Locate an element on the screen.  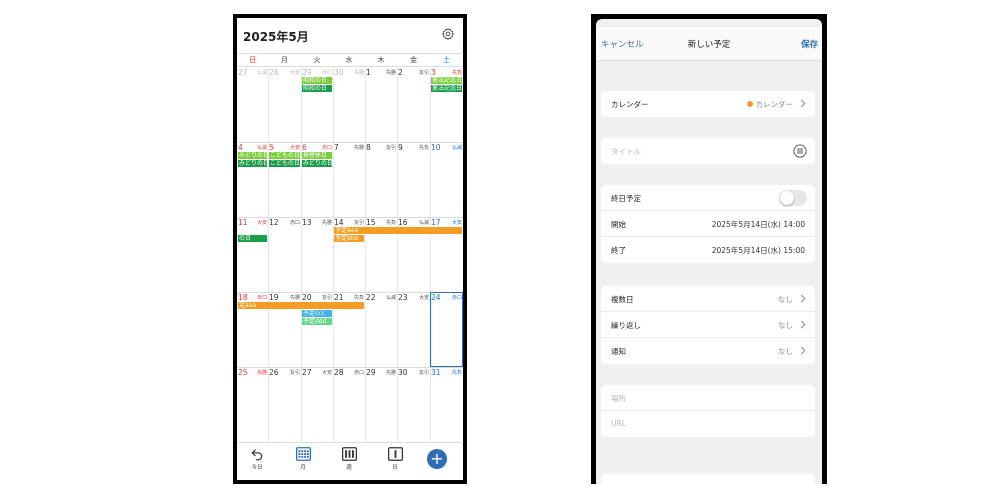
day-cell: 3 先負 is located at coordinates (446, 72).